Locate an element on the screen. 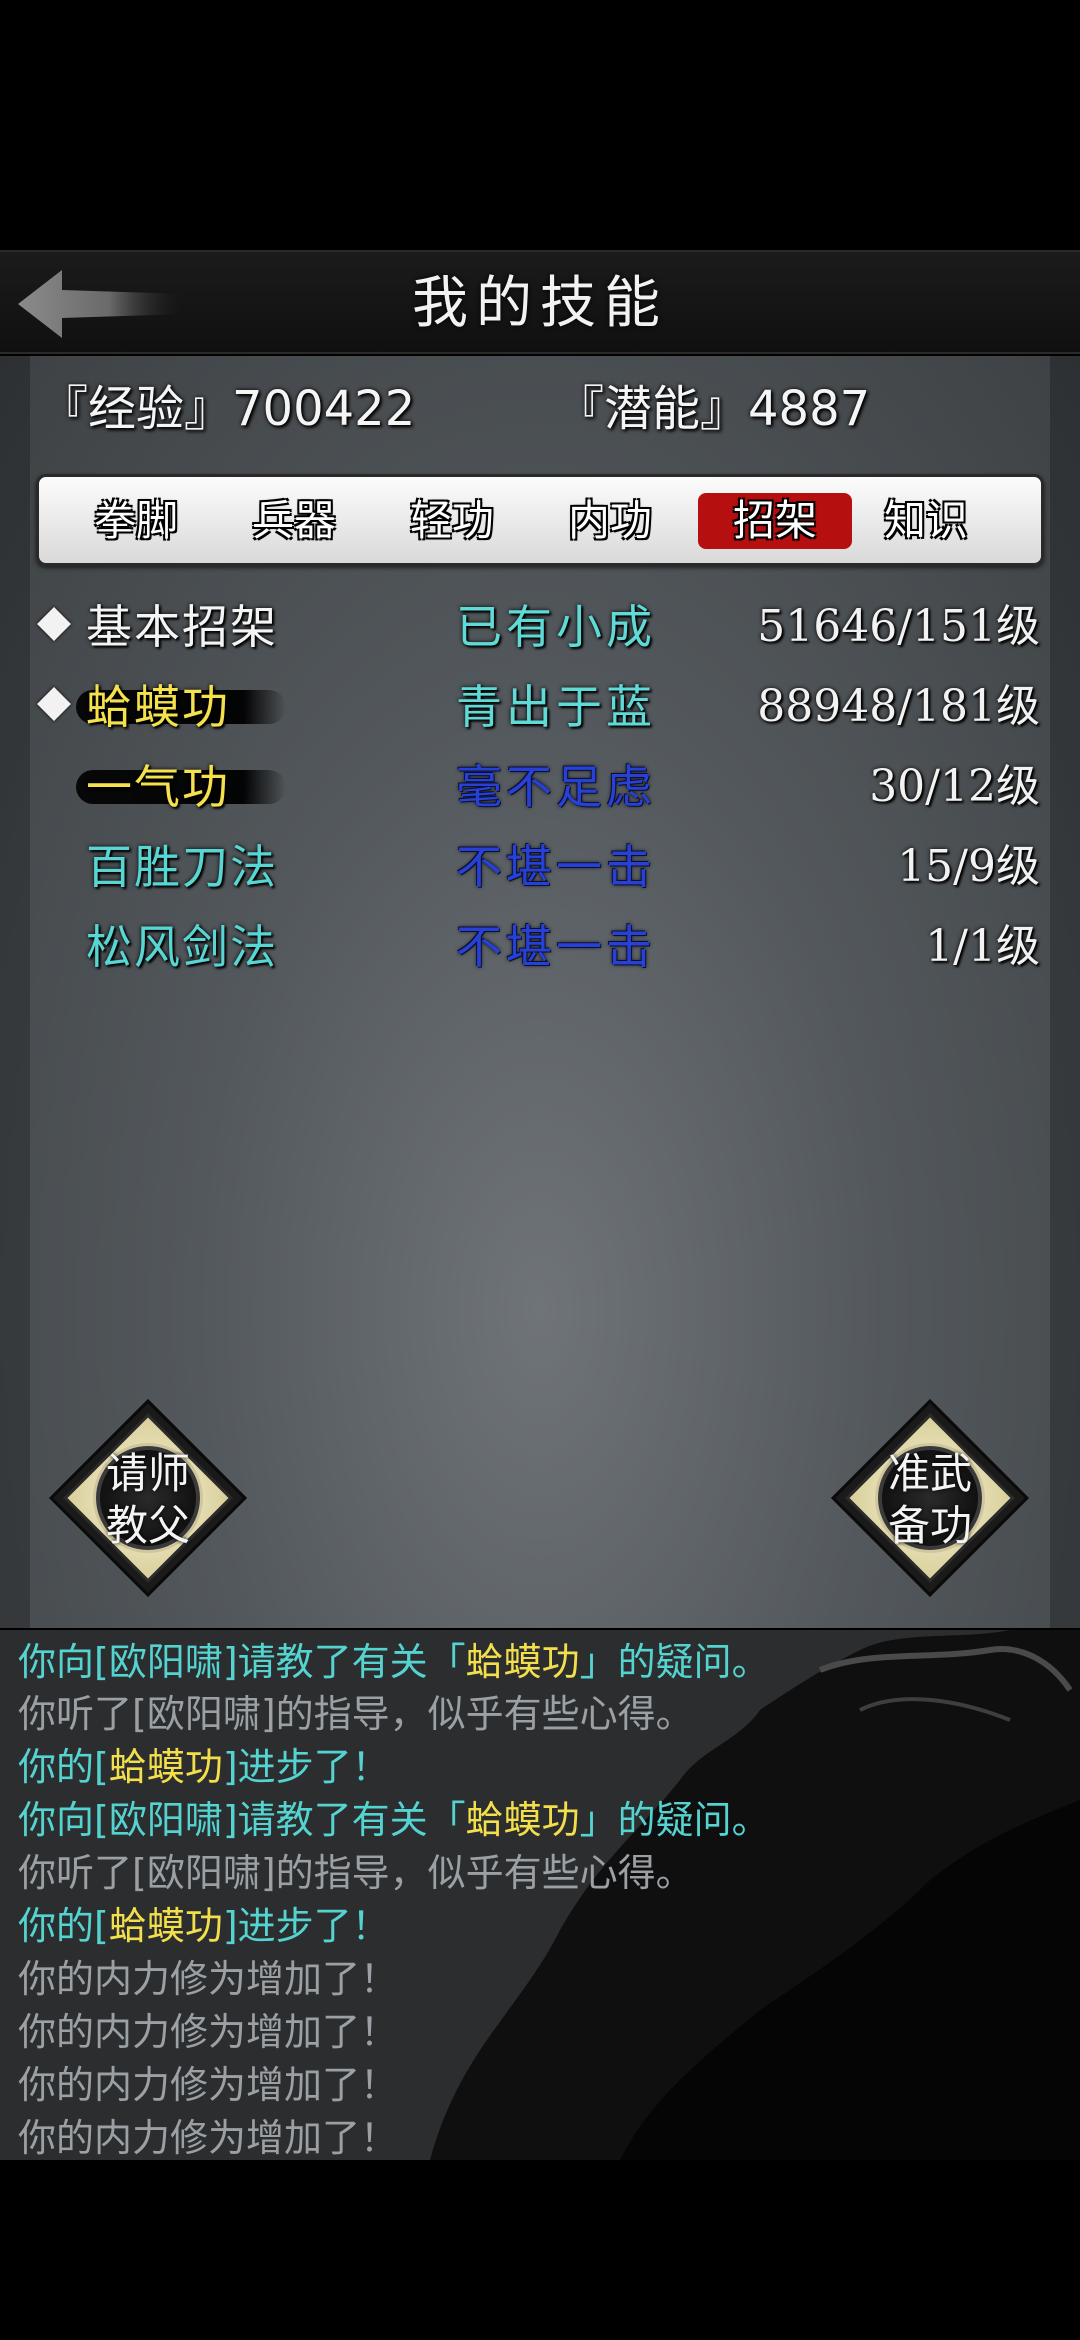 The height and width of the screenshot is (2340, 1080). skill-level: 1/1级 is located at coordinates (982, 946).